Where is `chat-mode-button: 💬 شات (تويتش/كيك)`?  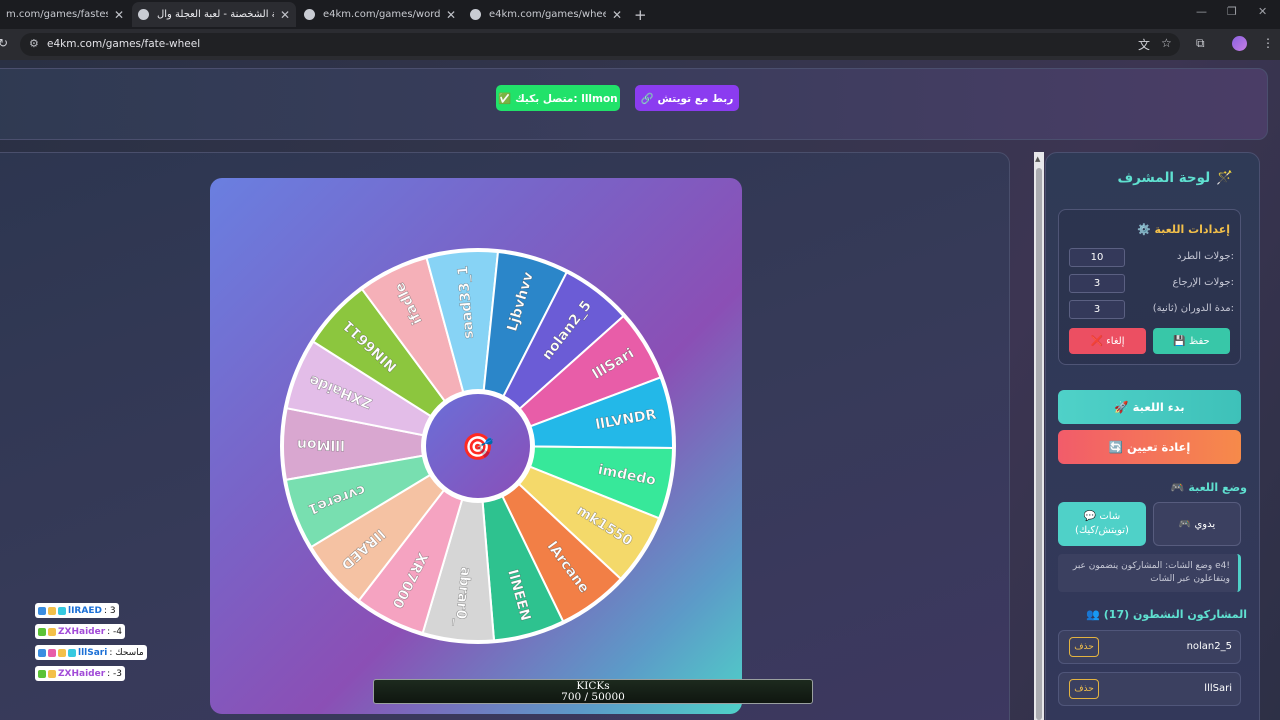 chat-mode-button: 💬 شات (تويتش/كيك) is located at coordinates (1102, 524).